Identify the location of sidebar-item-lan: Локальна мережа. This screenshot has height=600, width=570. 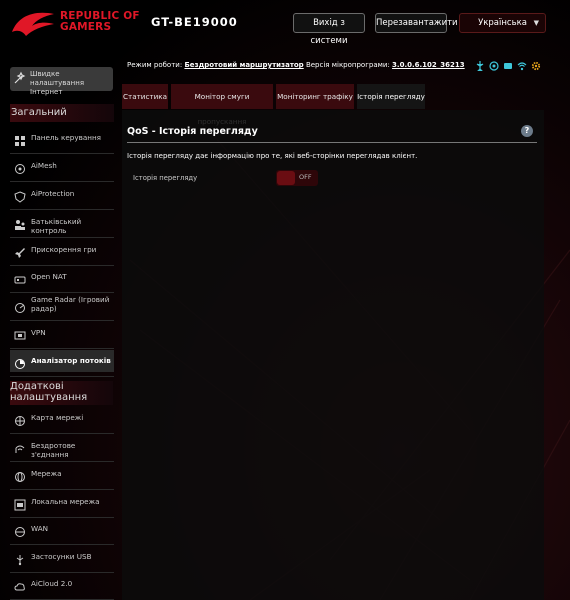
(62, 502).